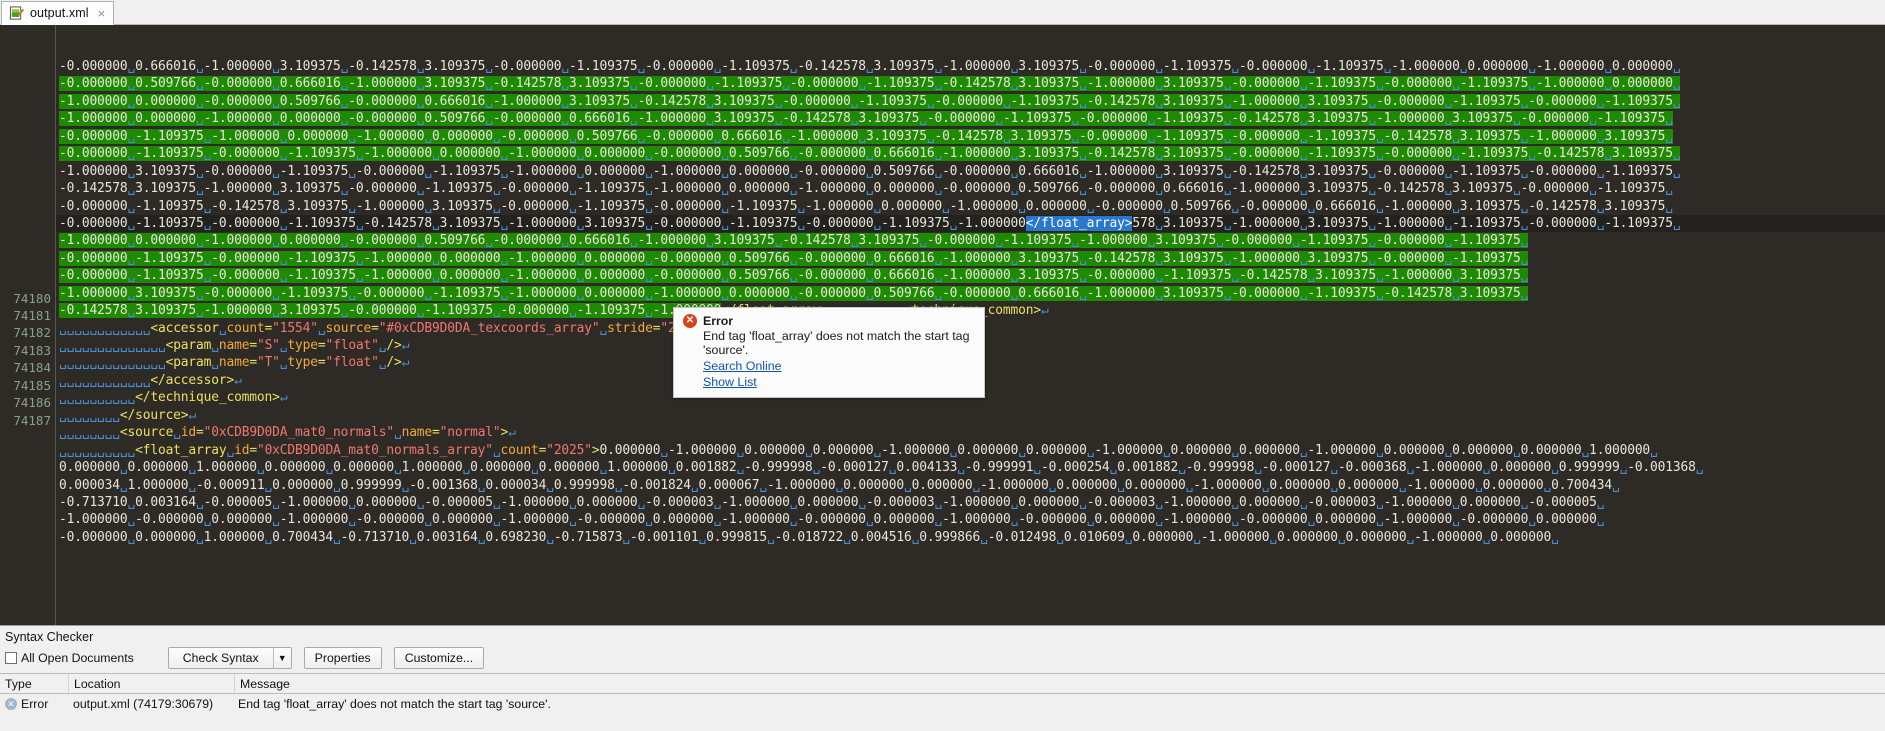 The height and width of the screenshot is (731, 1885). What do you see at coordinates (11, 657) in the screenshot?
I see `all-open-documents-checkbox` at bounding box center [11, 657].